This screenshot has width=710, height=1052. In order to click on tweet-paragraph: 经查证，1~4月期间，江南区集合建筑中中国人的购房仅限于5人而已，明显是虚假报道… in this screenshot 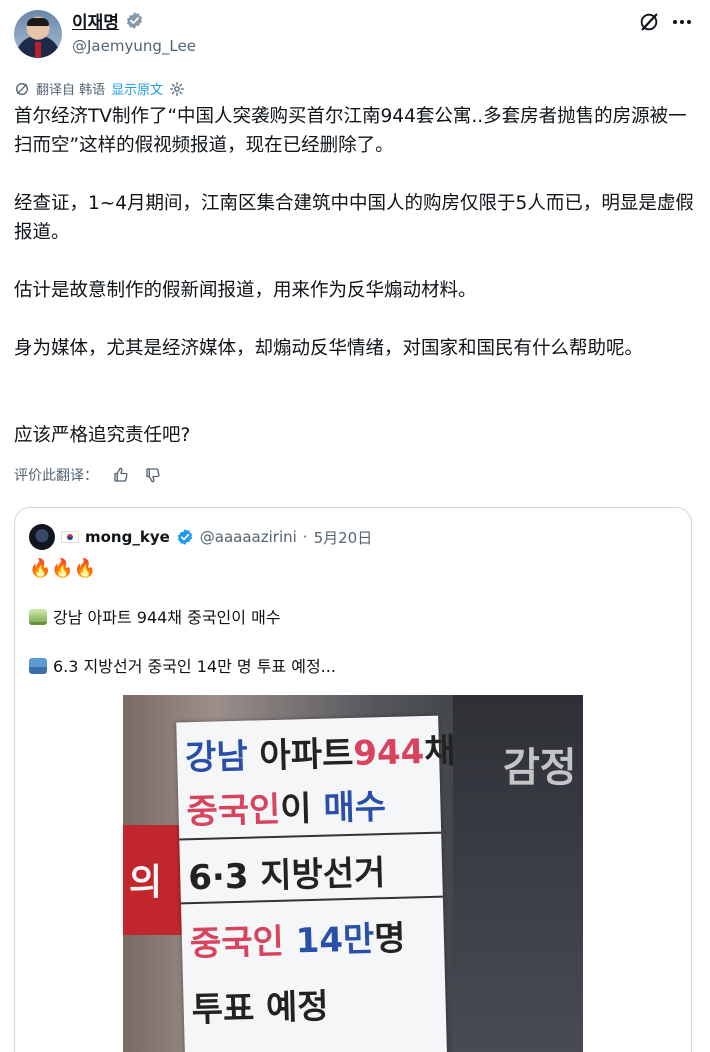, I will do `click(354, 218)`.